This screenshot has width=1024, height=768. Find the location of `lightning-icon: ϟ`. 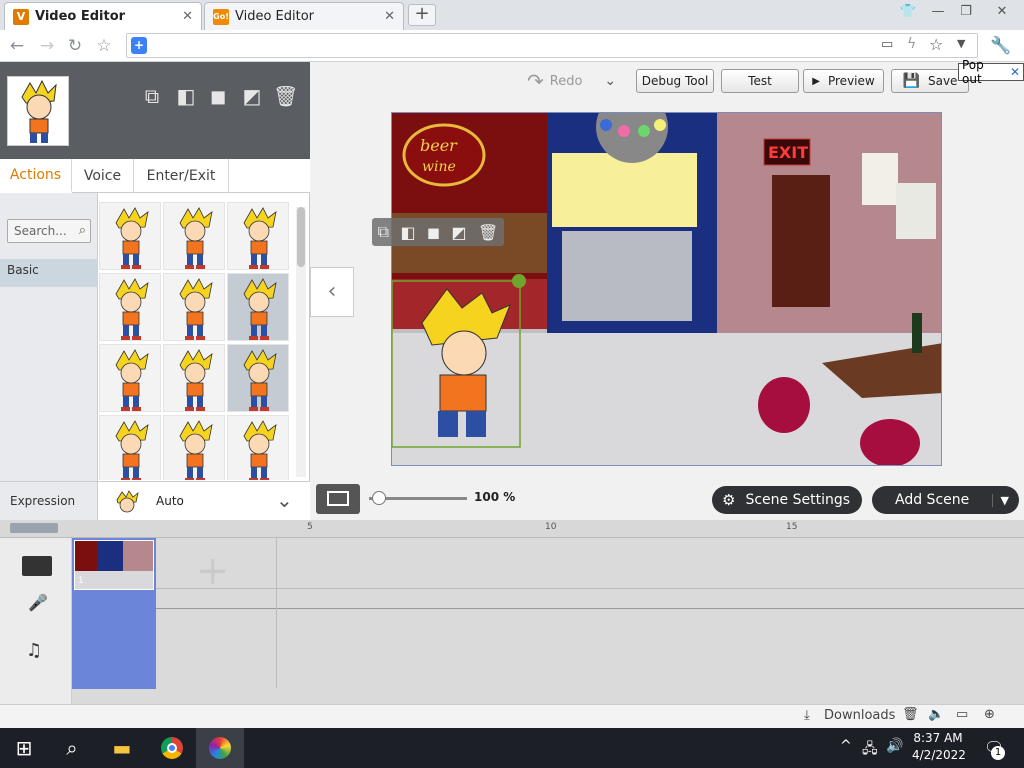

lightning-icon: ϟ is located at coordinates (911, 44).